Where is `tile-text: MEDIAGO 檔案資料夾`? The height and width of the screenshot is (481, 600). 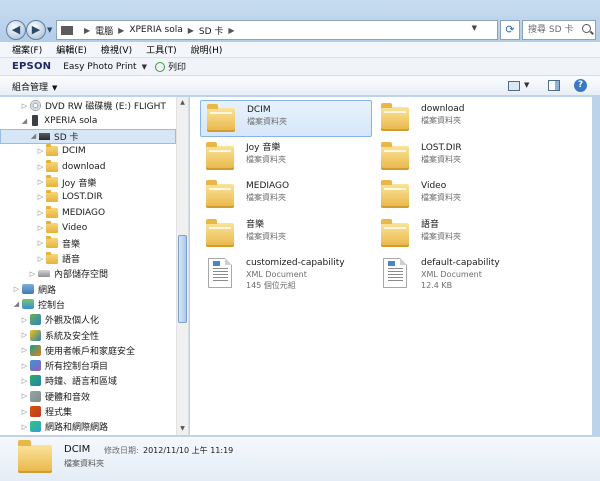 tile-text: MEDIAGO 檔案資料夾 is located at coordinates (267, 191).